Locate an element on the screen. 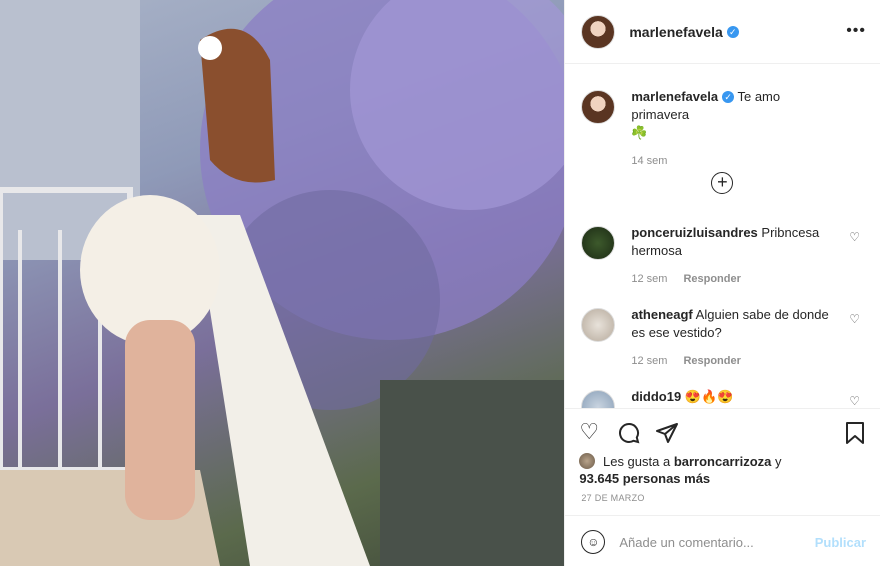 This screenshot has width=880, height=568. comment-row: diddo19 😍🔥😍 ♡ is located at coordinates (722, 398).